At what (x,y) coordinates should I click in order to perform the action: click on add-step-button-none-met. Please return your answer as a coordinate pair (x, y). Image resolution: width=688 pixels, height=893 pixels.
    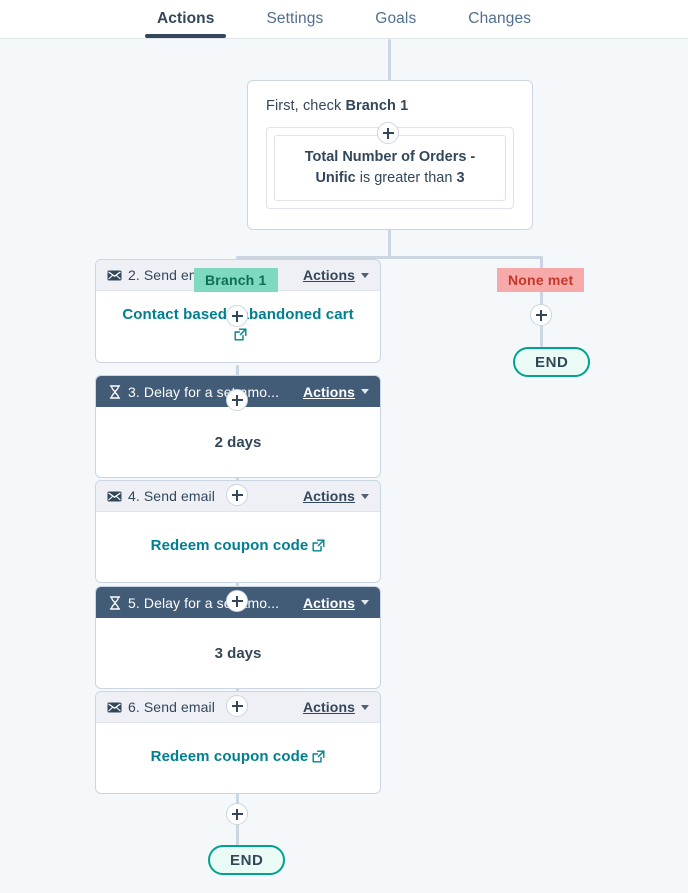
    Looking at the image, I should click on (541, 315).